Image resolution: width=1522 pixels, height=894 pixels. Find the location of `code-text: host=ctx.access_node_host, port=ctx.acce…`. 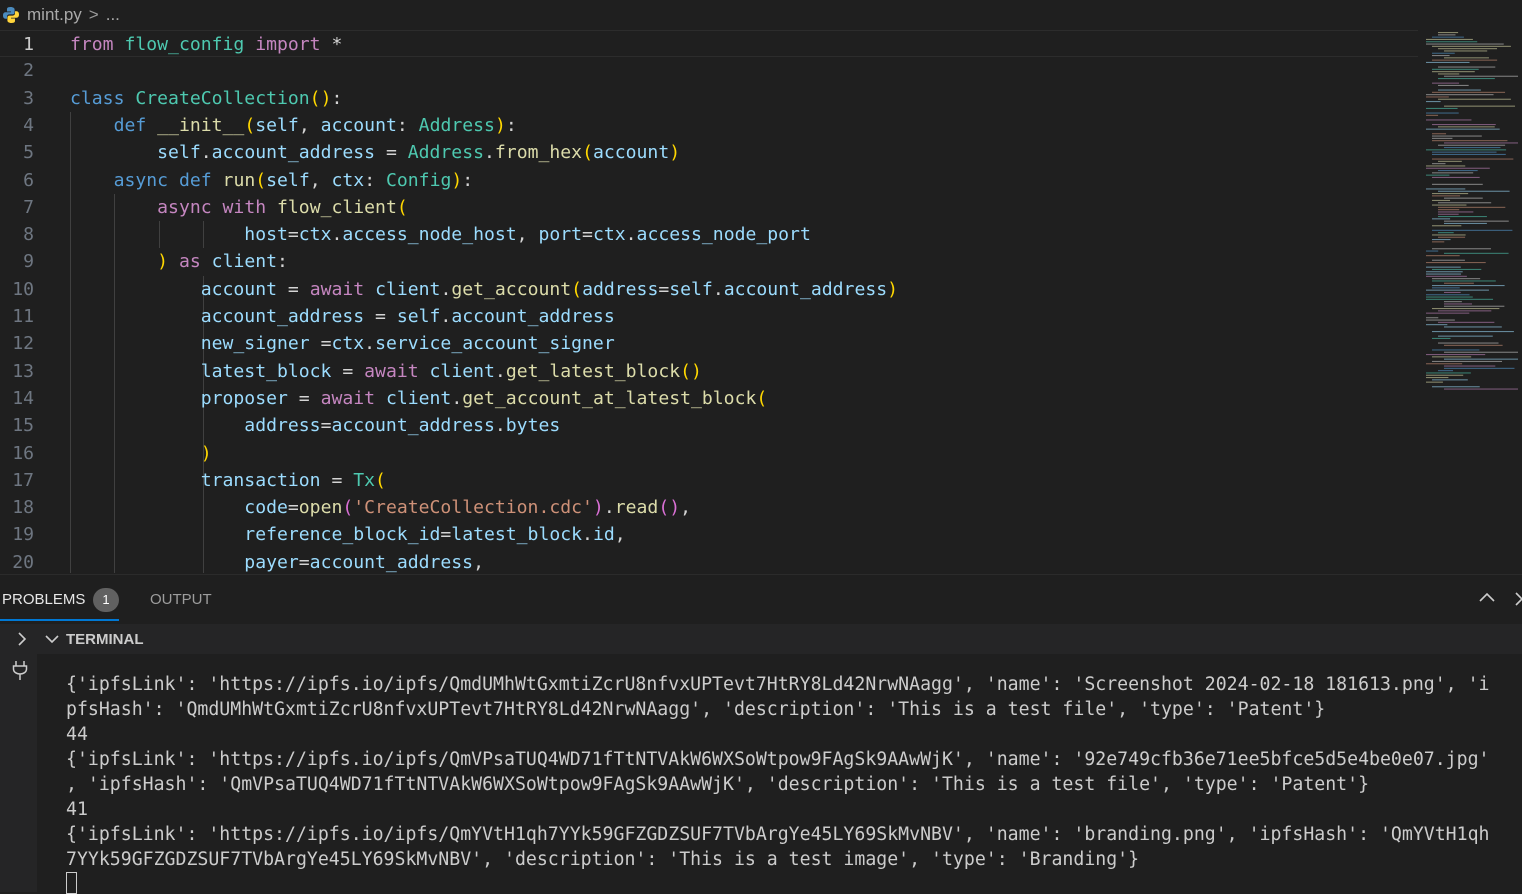

code-text: host=ctx.access_node_host, port=ctx.acce… is located at coordinates (527, 235).